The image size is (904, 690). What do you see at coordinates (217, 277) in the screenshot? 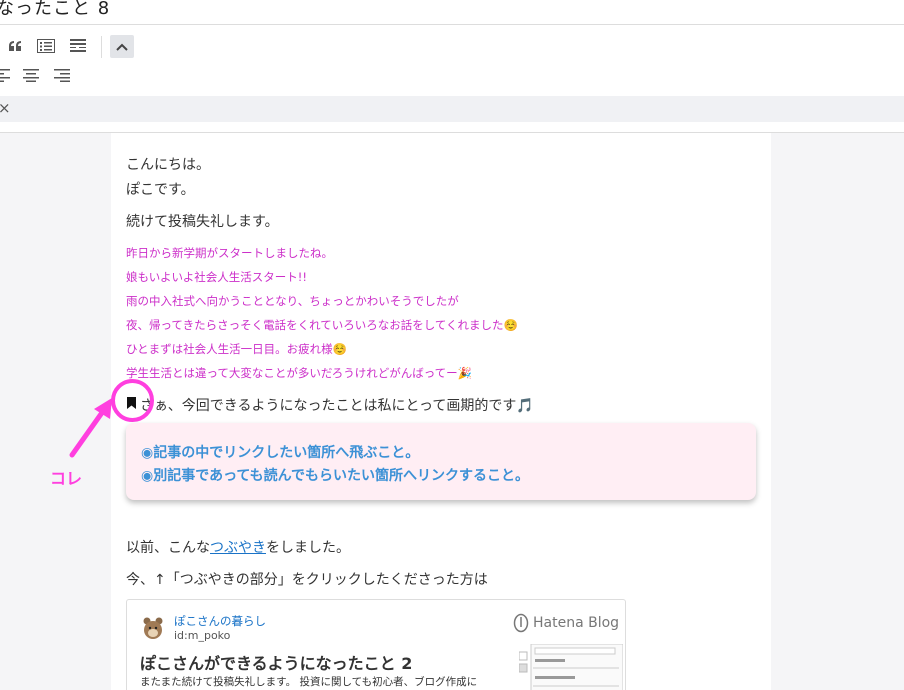
I see `pink-line: 娘もいよいよ社会人生活スタート!!` at bounding box center [217, 277].